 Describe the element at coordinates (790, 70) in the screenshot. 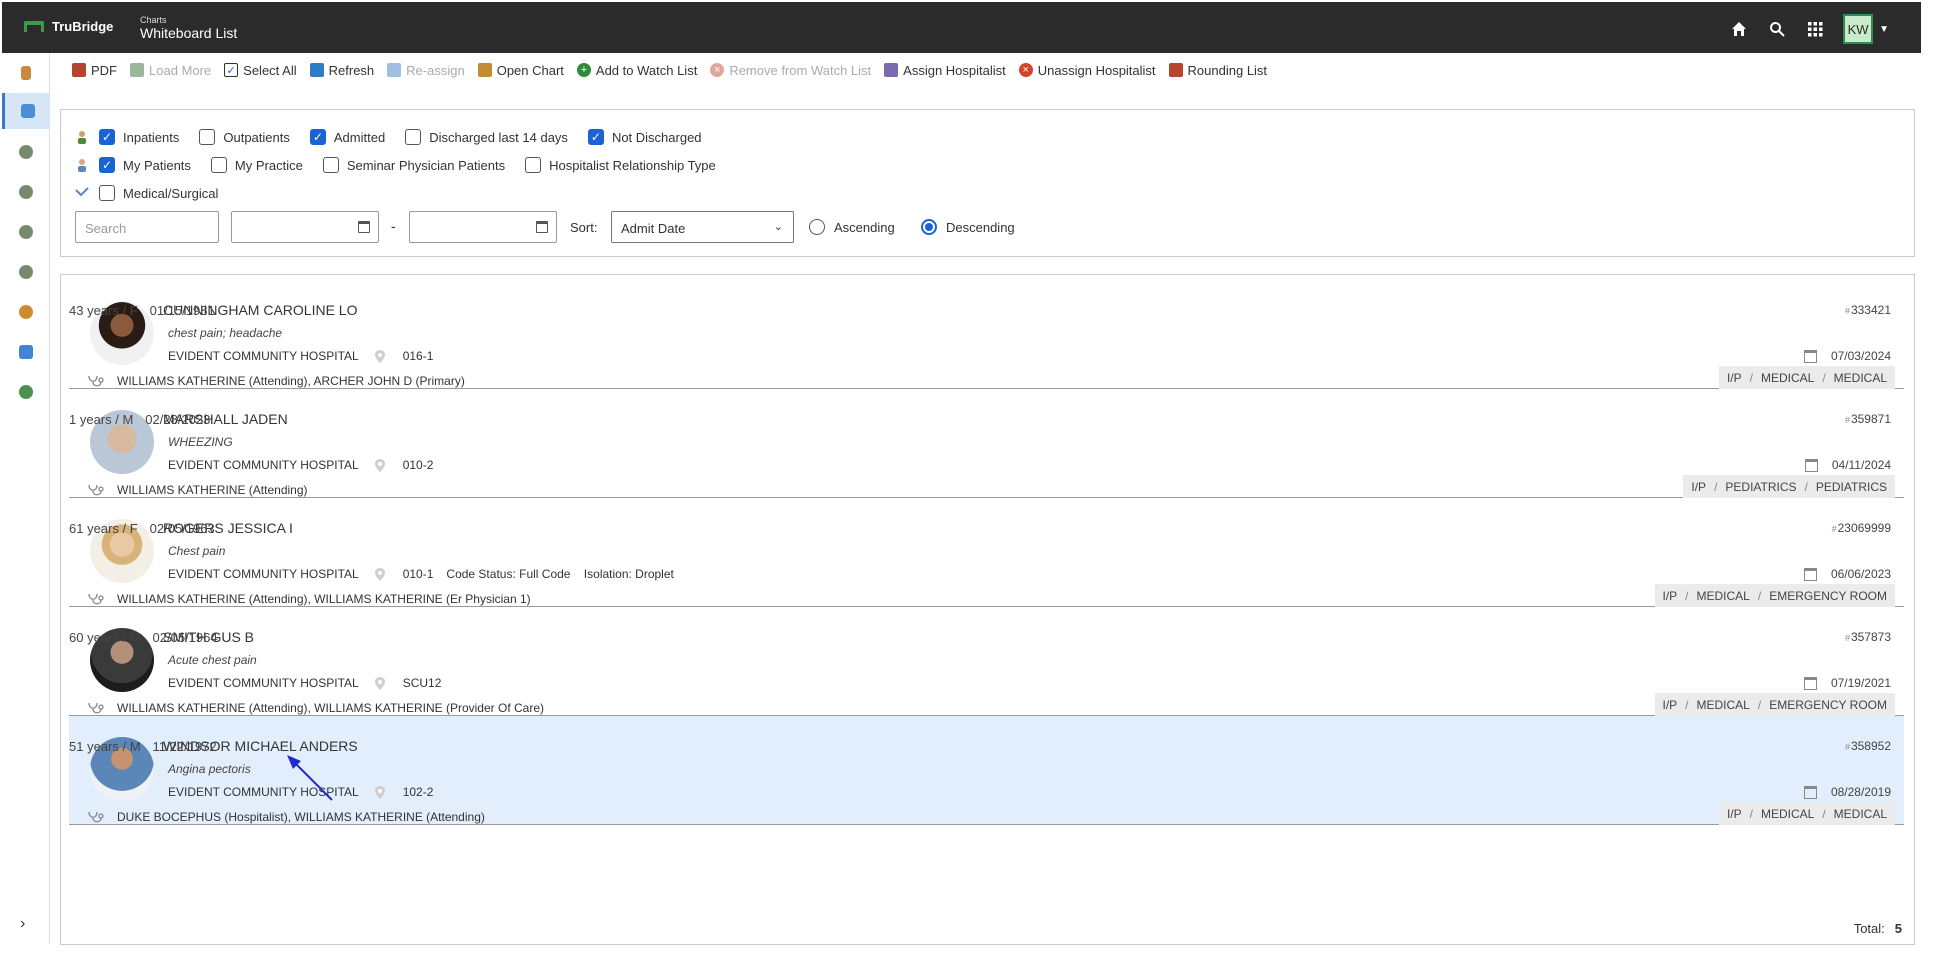

I see `toolbar-remove-from-watch-list-button: × Remove from Watch List` at that location.